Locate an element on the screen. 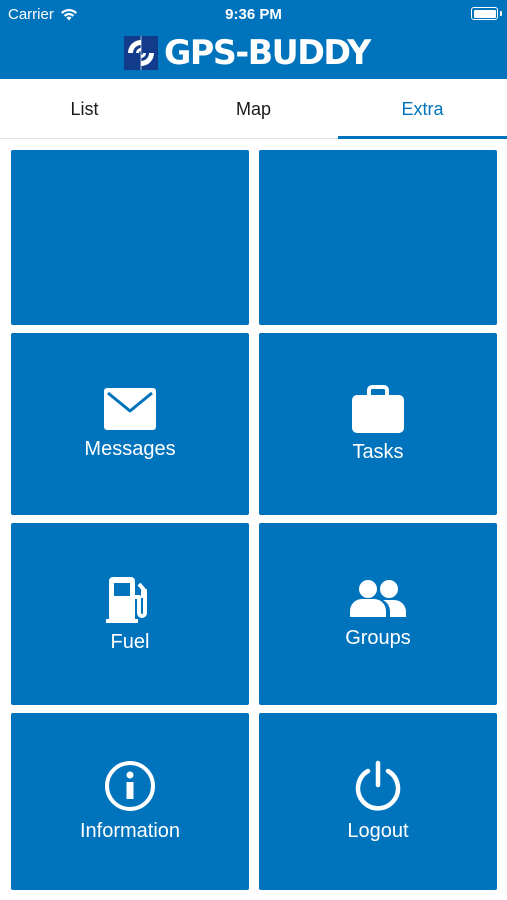 This screenshot has width=507, height=900. power-icon is located at coordinates (378, 785).